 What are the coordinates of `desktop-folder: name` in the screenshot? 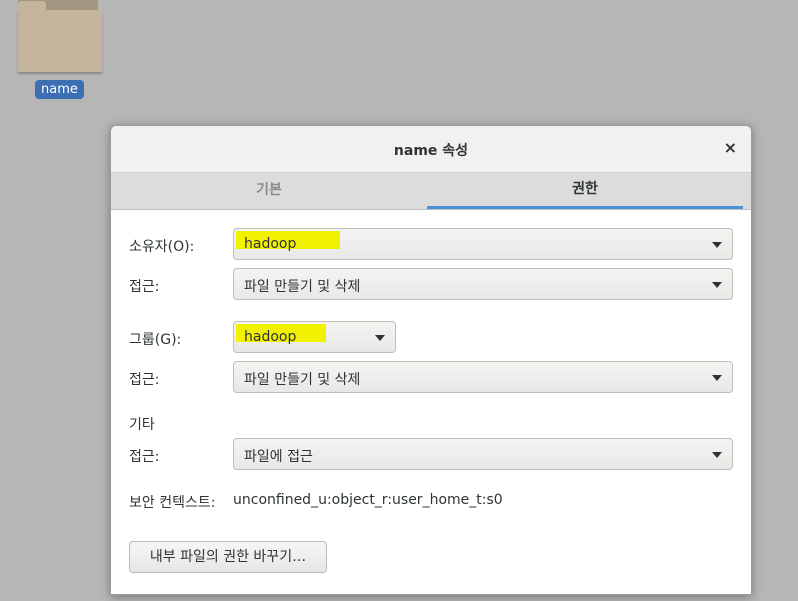 It's located at (56, 52).